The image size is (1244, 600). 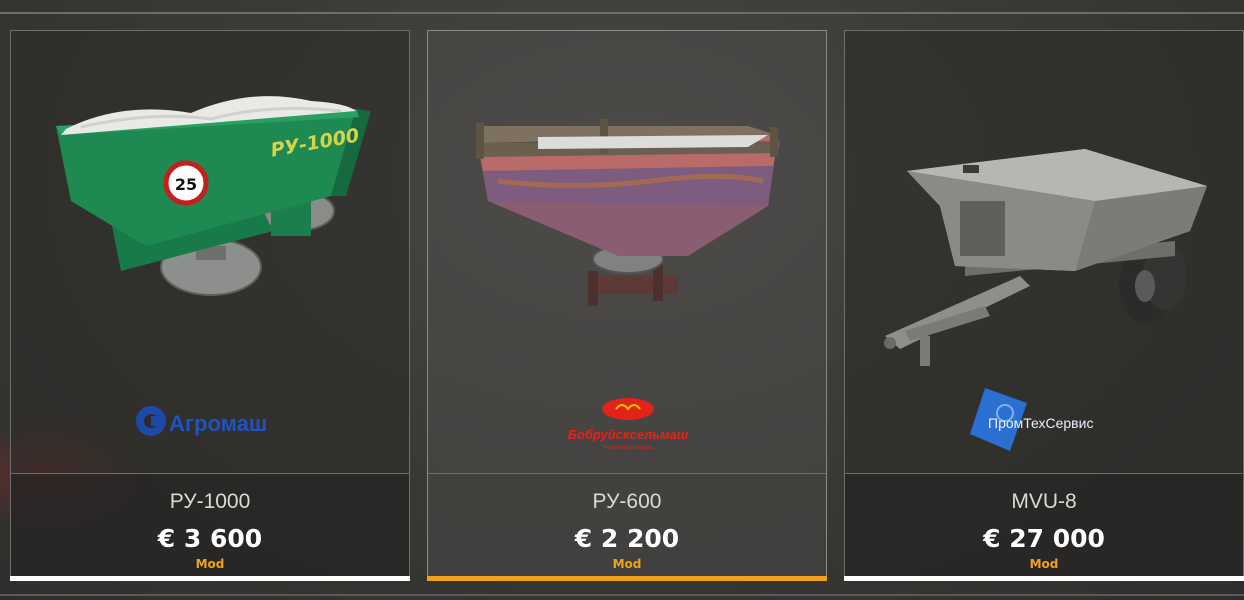 I want to click on item-price: € 27 000, so click(x=1044, y=538).